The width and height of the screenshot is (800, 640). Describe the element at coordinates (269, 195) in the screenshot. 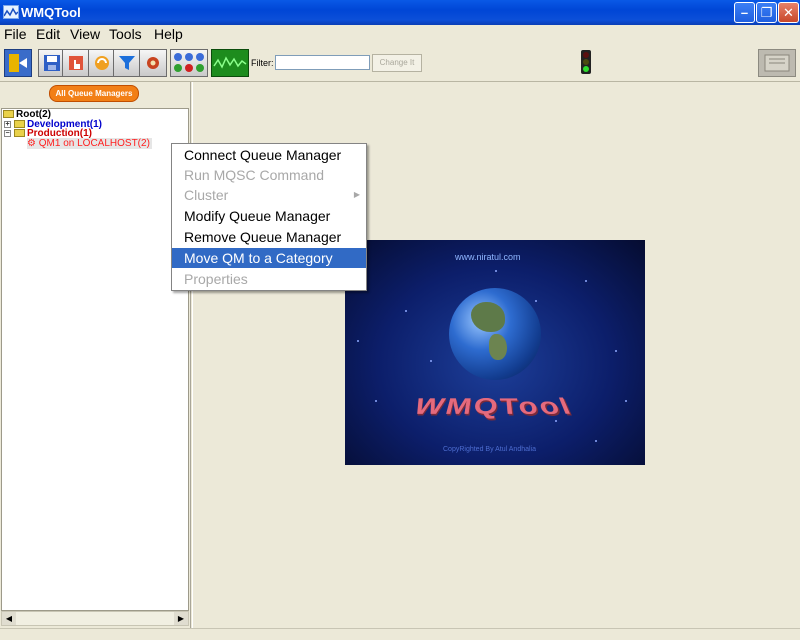

I see `menu-cluster: Cluster ▶` at that location.